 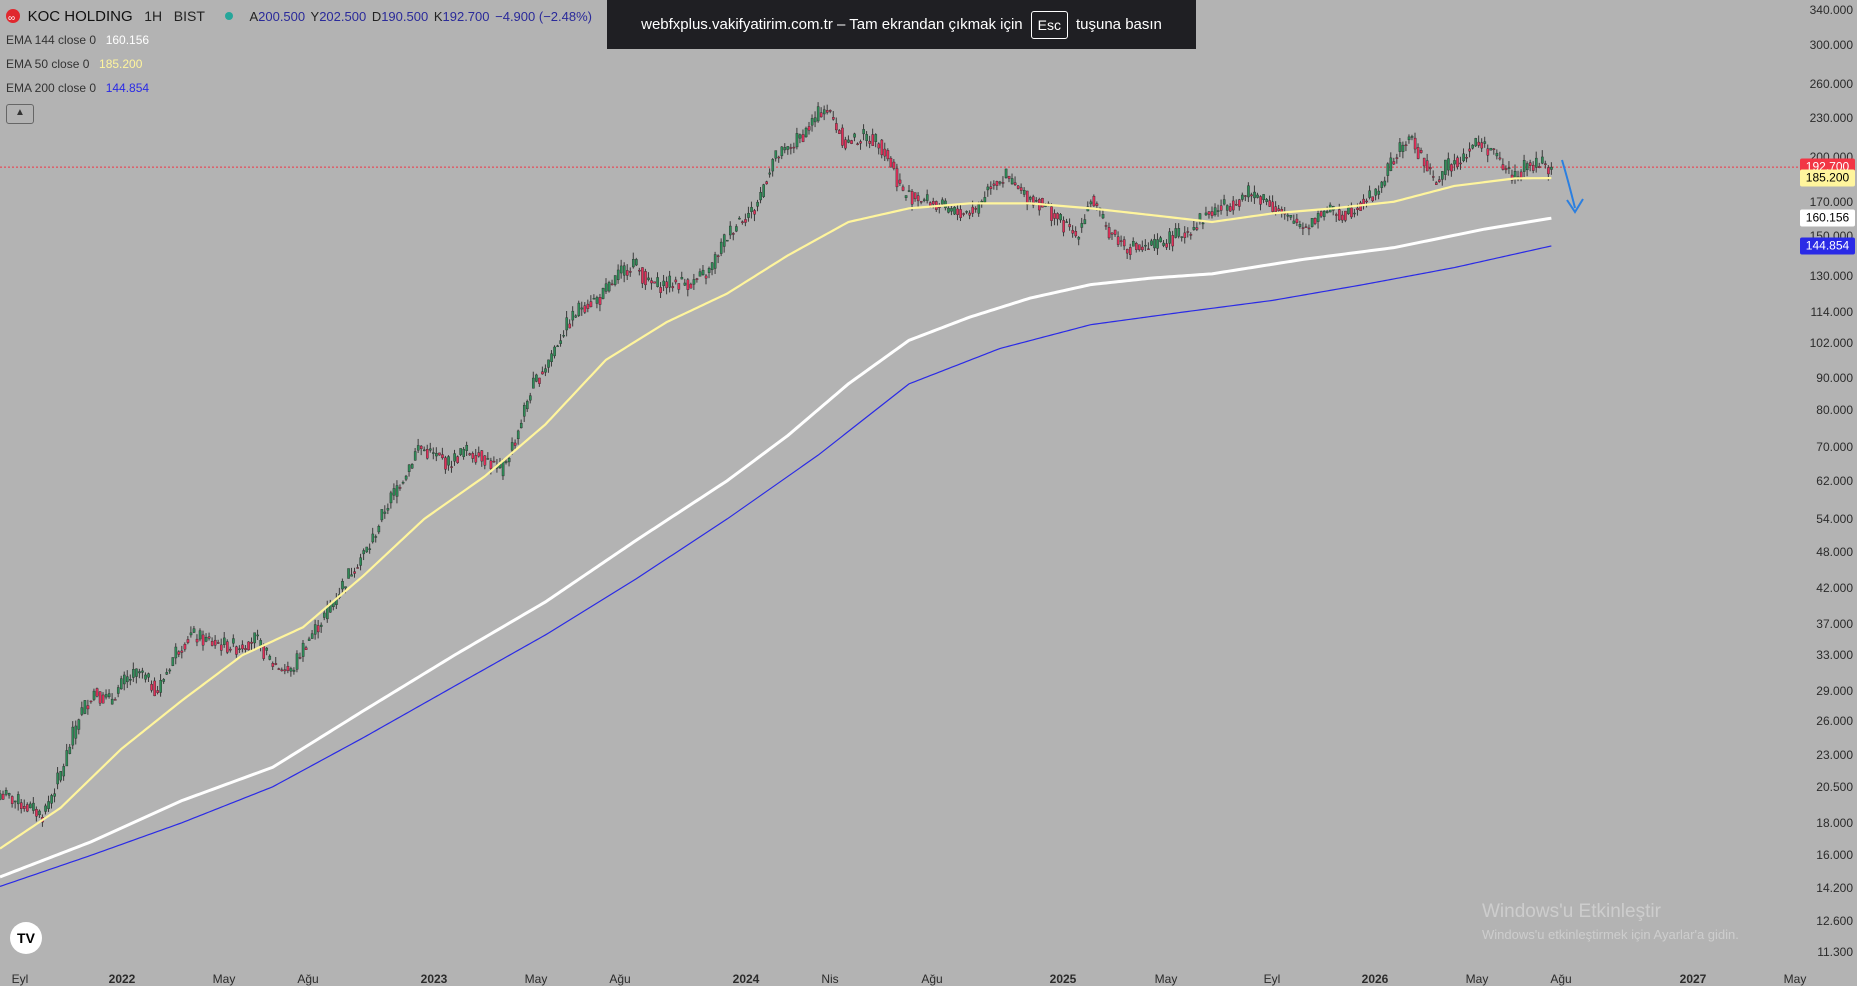 What do you see at coordinates (254, 16) in the screenshot?
I see `open-label: A` at bounding box center [254, 16].